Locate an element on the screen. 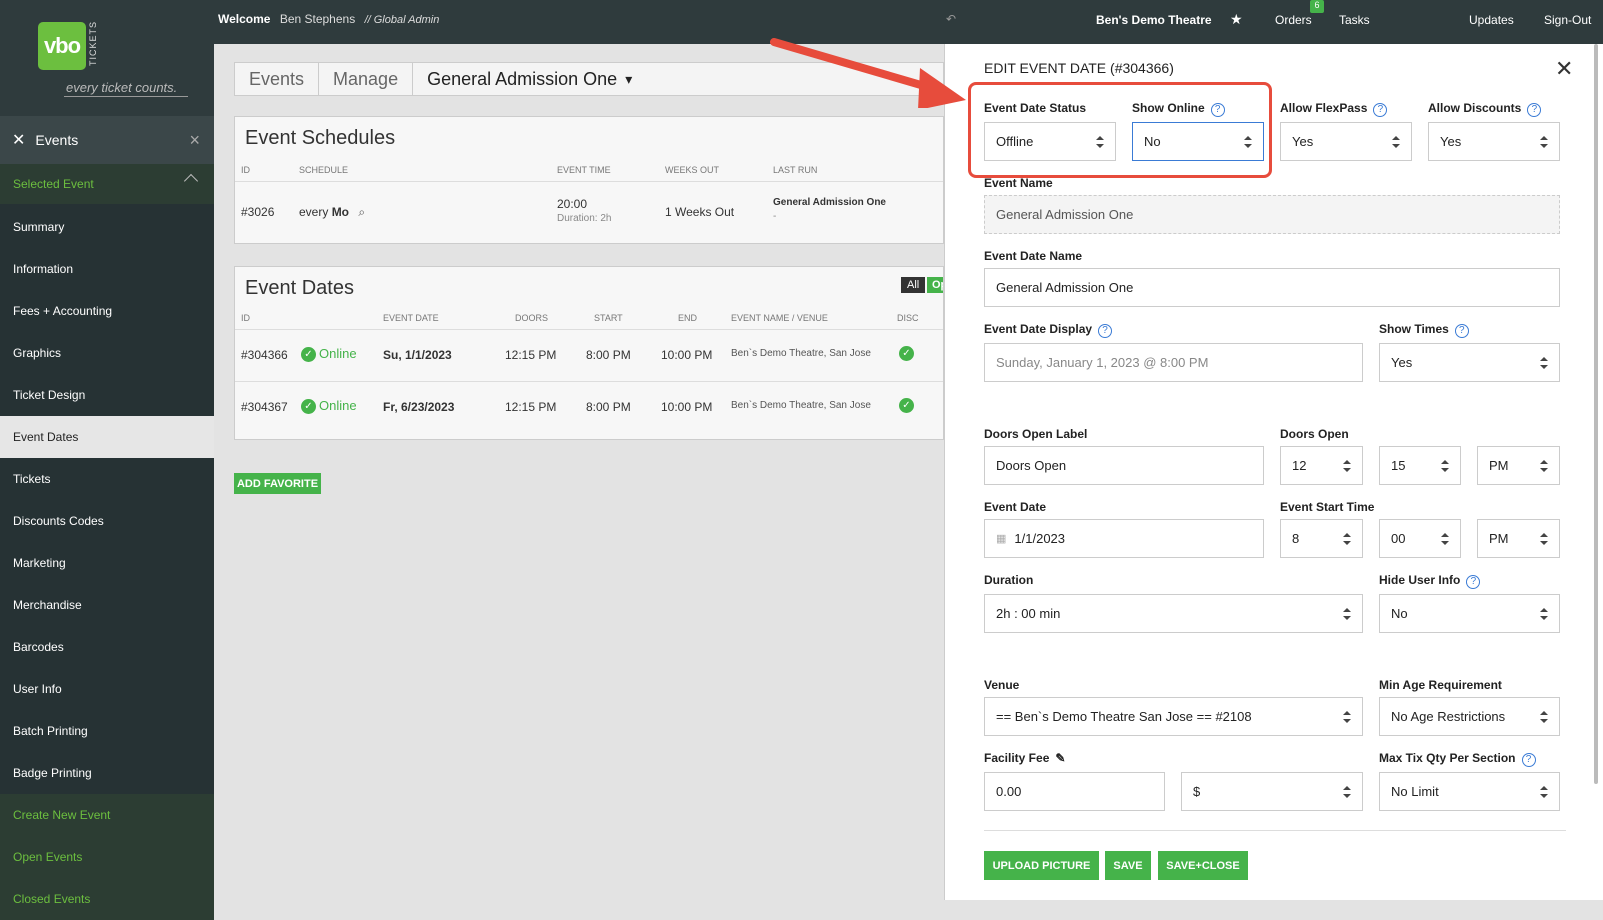 The width and height of the screenshot is (1603, 920). sidebar-link-create-new-event: Create New Event is located at coordinates (107, 815).